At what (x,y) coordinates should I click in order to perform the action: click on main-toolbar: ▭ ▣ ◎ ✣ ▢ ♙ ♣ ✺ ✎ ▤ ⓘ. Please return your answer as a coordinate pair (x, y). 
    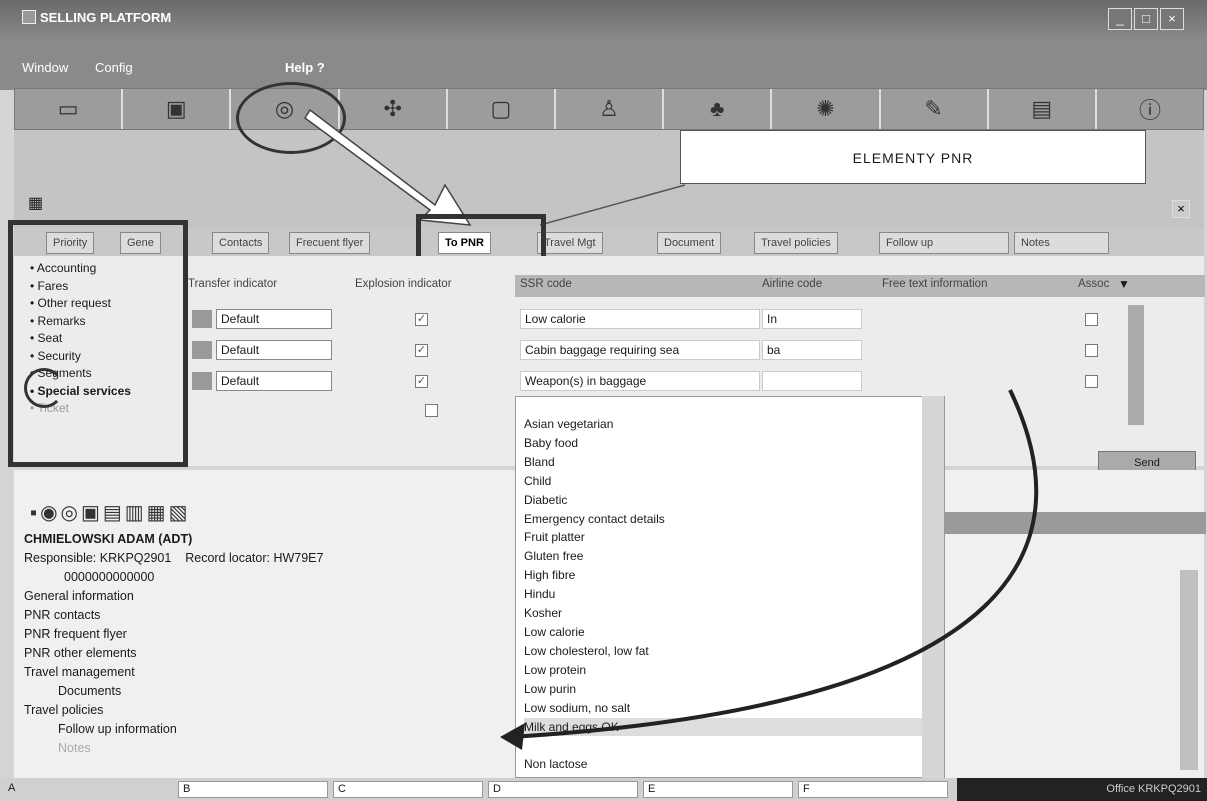
    Looking at the image, I should click on (609, 109).